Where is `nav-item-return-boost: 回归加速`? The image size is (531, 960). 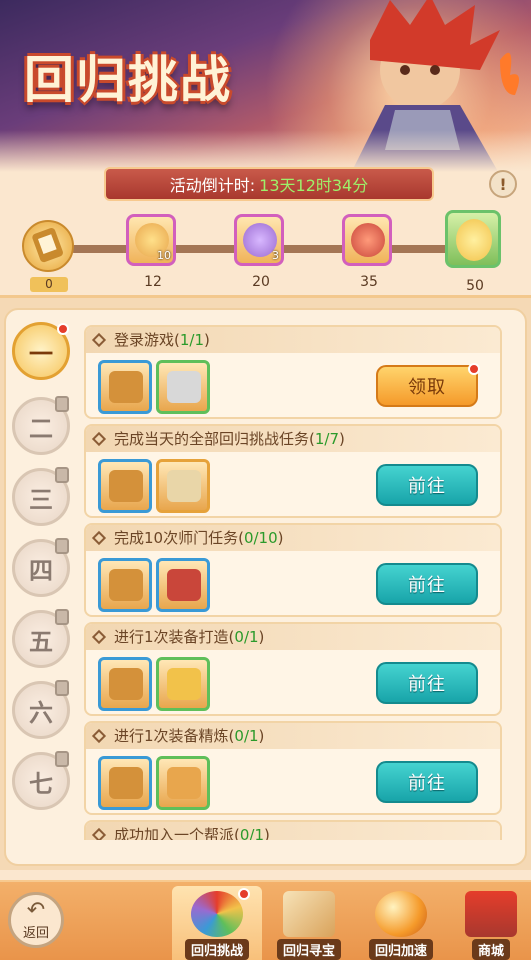
nav-item-return-boost: 回归加速 is located at coordinates (401, 923).